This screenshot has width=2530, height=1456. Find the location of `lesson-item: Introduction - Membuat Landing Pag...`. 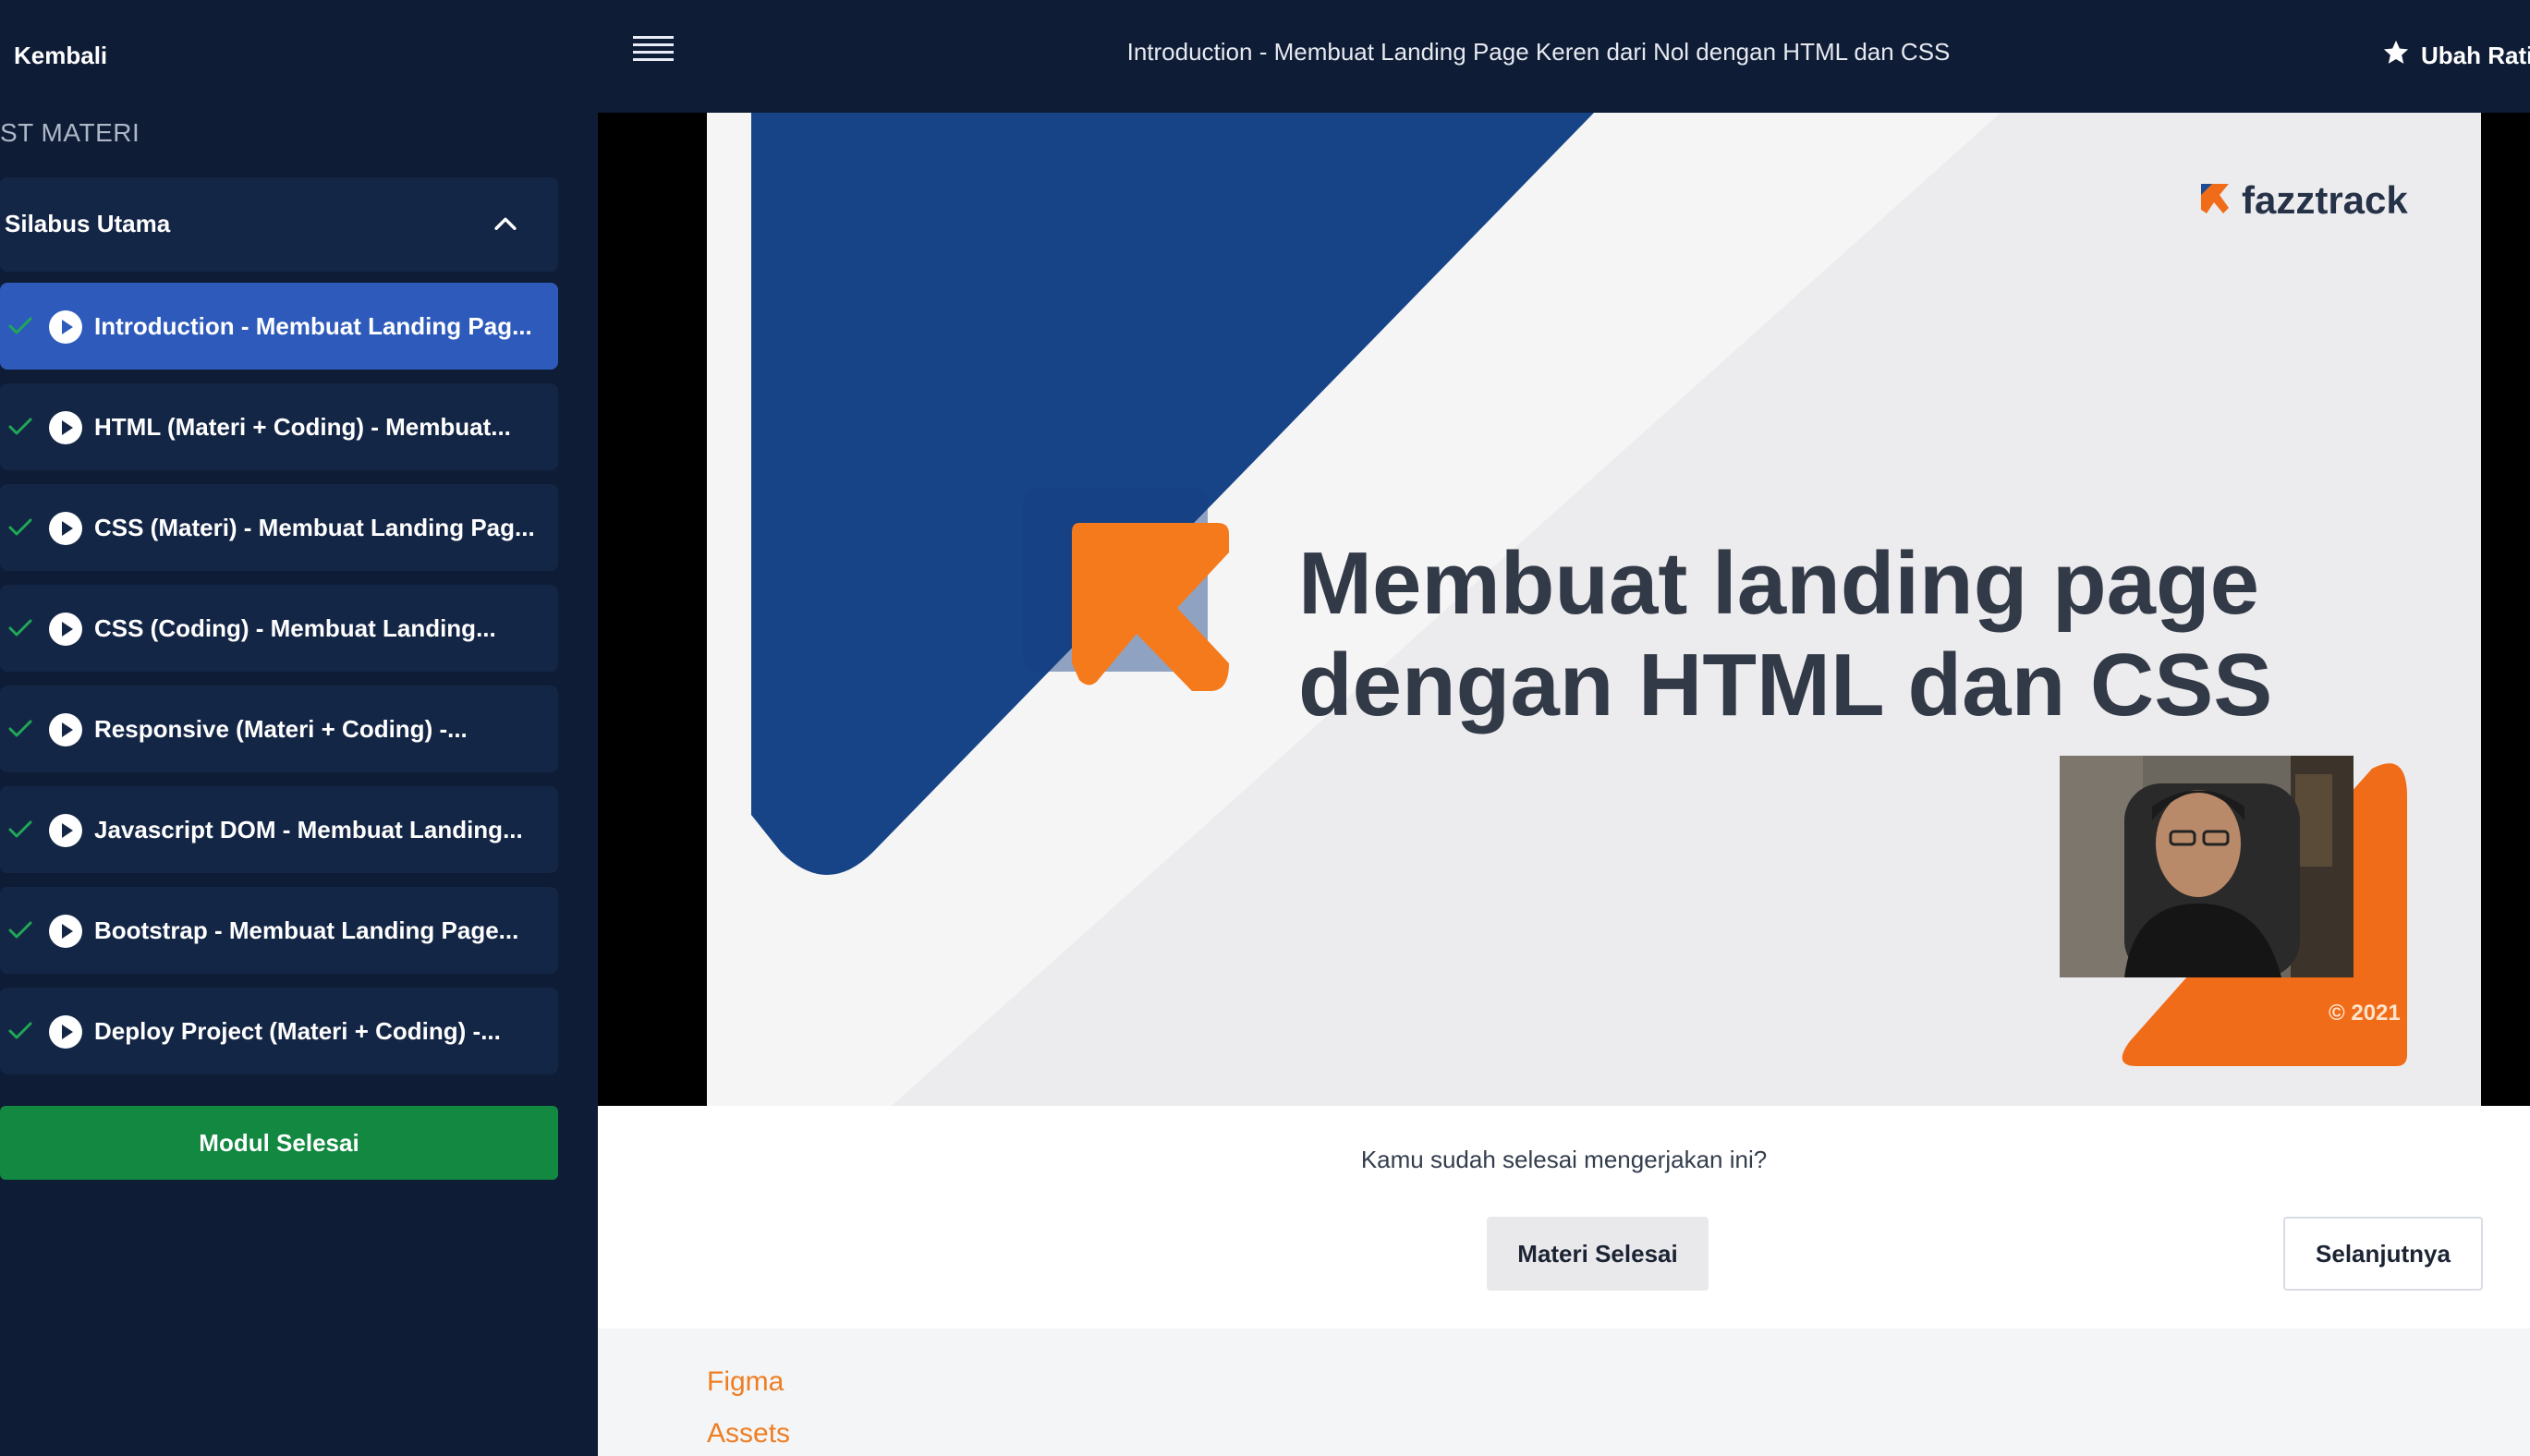

lesson-item: Introduction - Membuat Landing Pag... is located at coordinates (279, 326).